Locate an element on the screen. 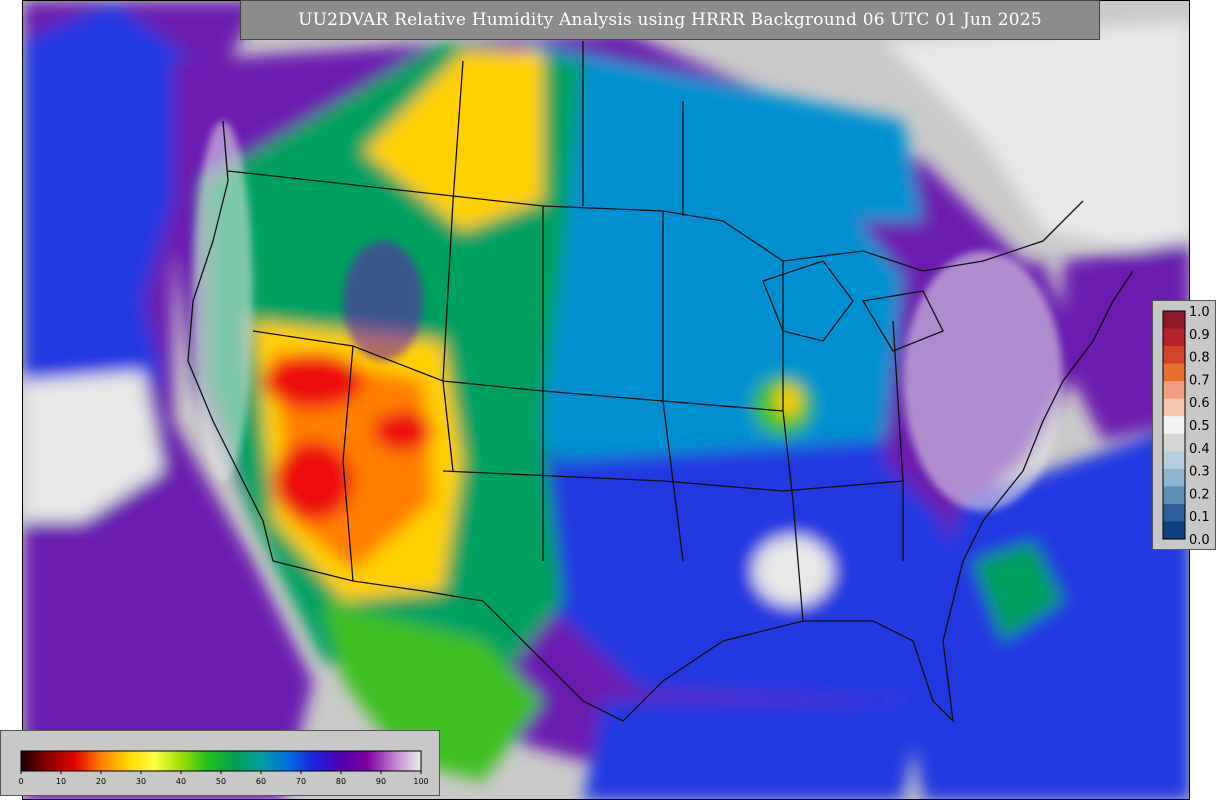 The height and width of the screenshot is (800, 1216). vertical-colorbar-tick-label: 0.0 is located at coordinates (1199, 540).